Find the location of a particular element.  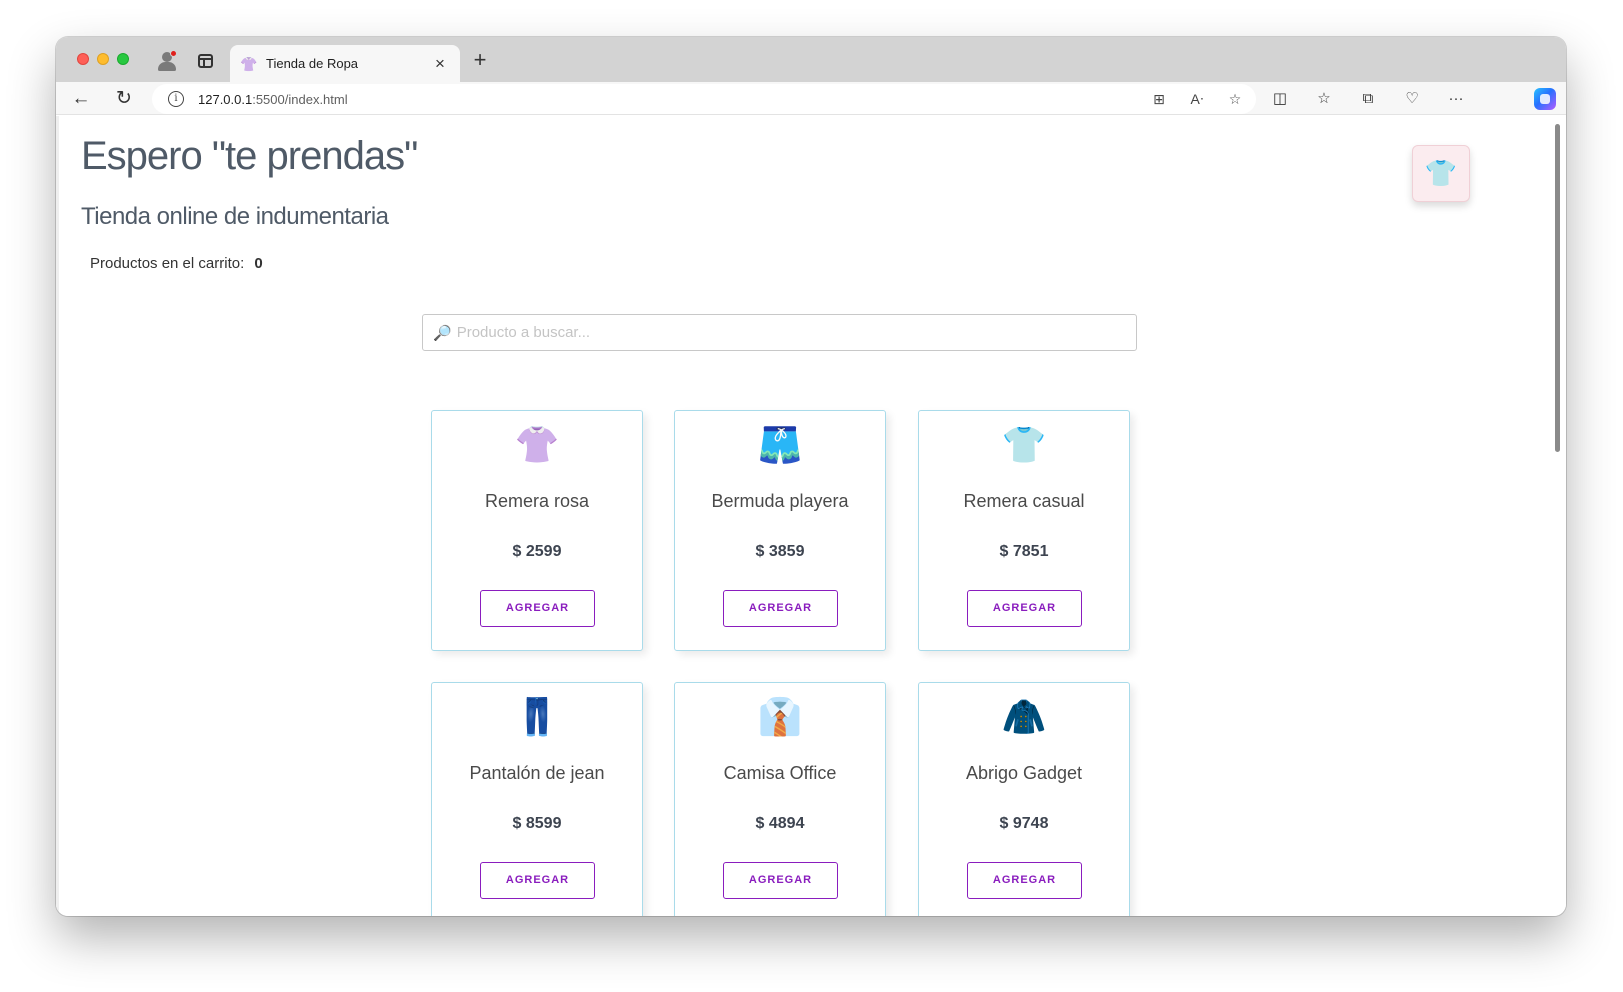

app-available-icon: ⊞ is located at coordinates (1159, 99).